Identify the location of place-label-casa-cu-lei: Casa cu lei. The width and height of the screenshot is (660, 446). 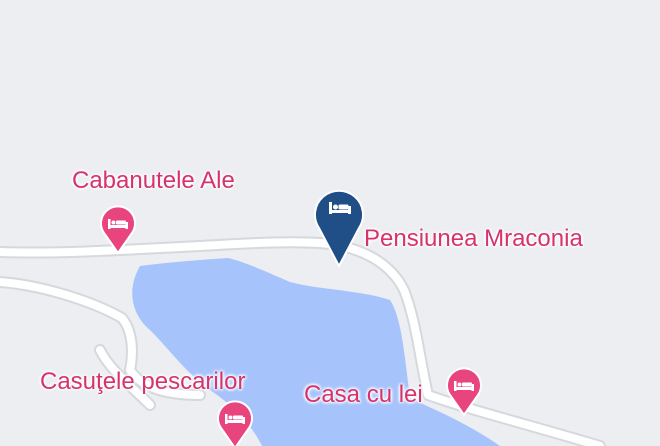
(363, 395).